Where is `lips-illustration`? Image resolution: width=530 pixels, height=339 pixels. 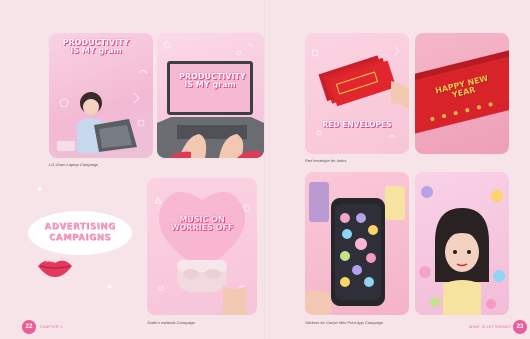 lips-illustration is located at coordinates (55, 268).